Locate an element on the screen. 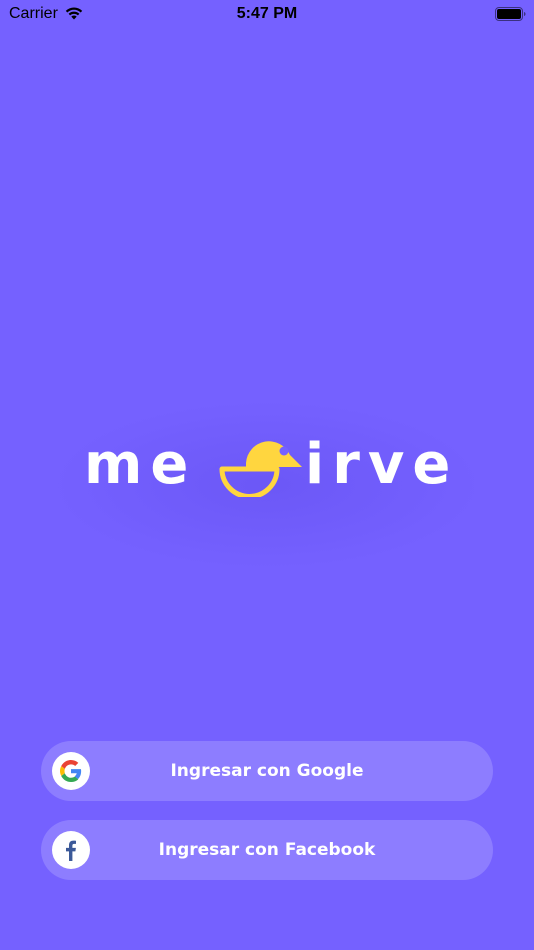 The image size is (534, 950). google-icon-badge is located at coordinates (71, 771).